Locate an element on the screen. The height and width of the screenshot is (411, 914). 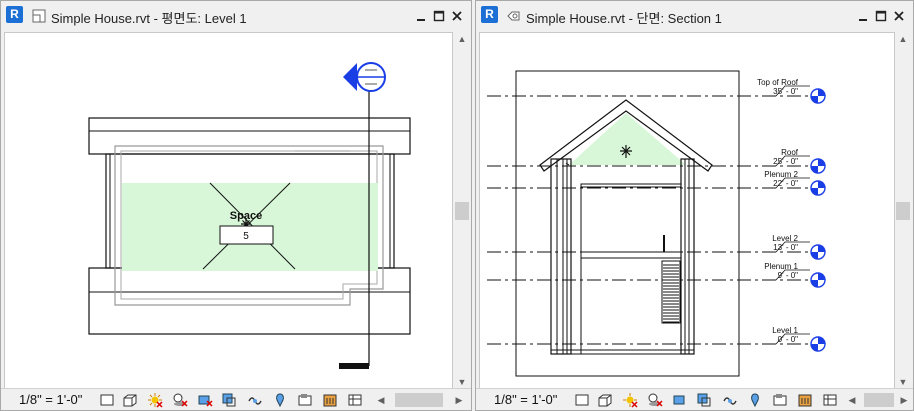
level-name: Top of Roof is located at coordinates (778, 82).